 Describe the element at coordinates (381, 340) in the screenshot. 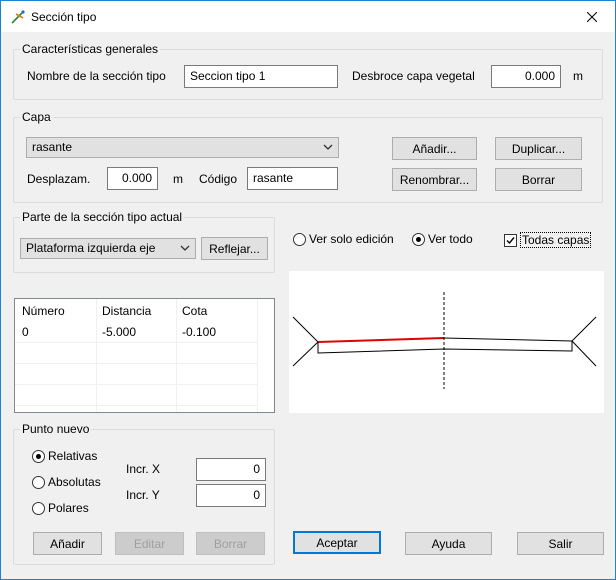

I see `platform-top-left` at that location.